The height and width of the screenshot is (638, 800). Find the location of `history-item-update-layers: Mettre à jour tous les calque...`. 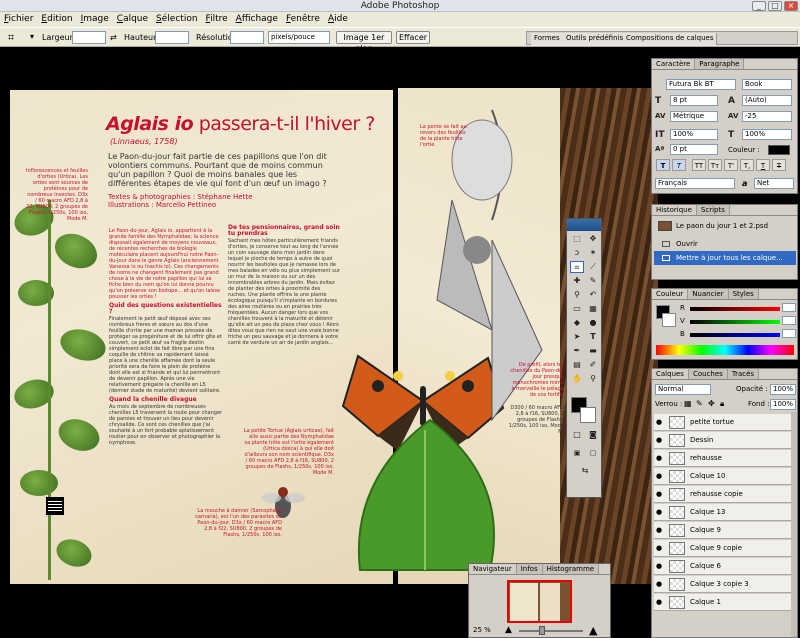

history-item-update-layers: Mettre à jour tous les calque... is located at coordinates (725, 258).